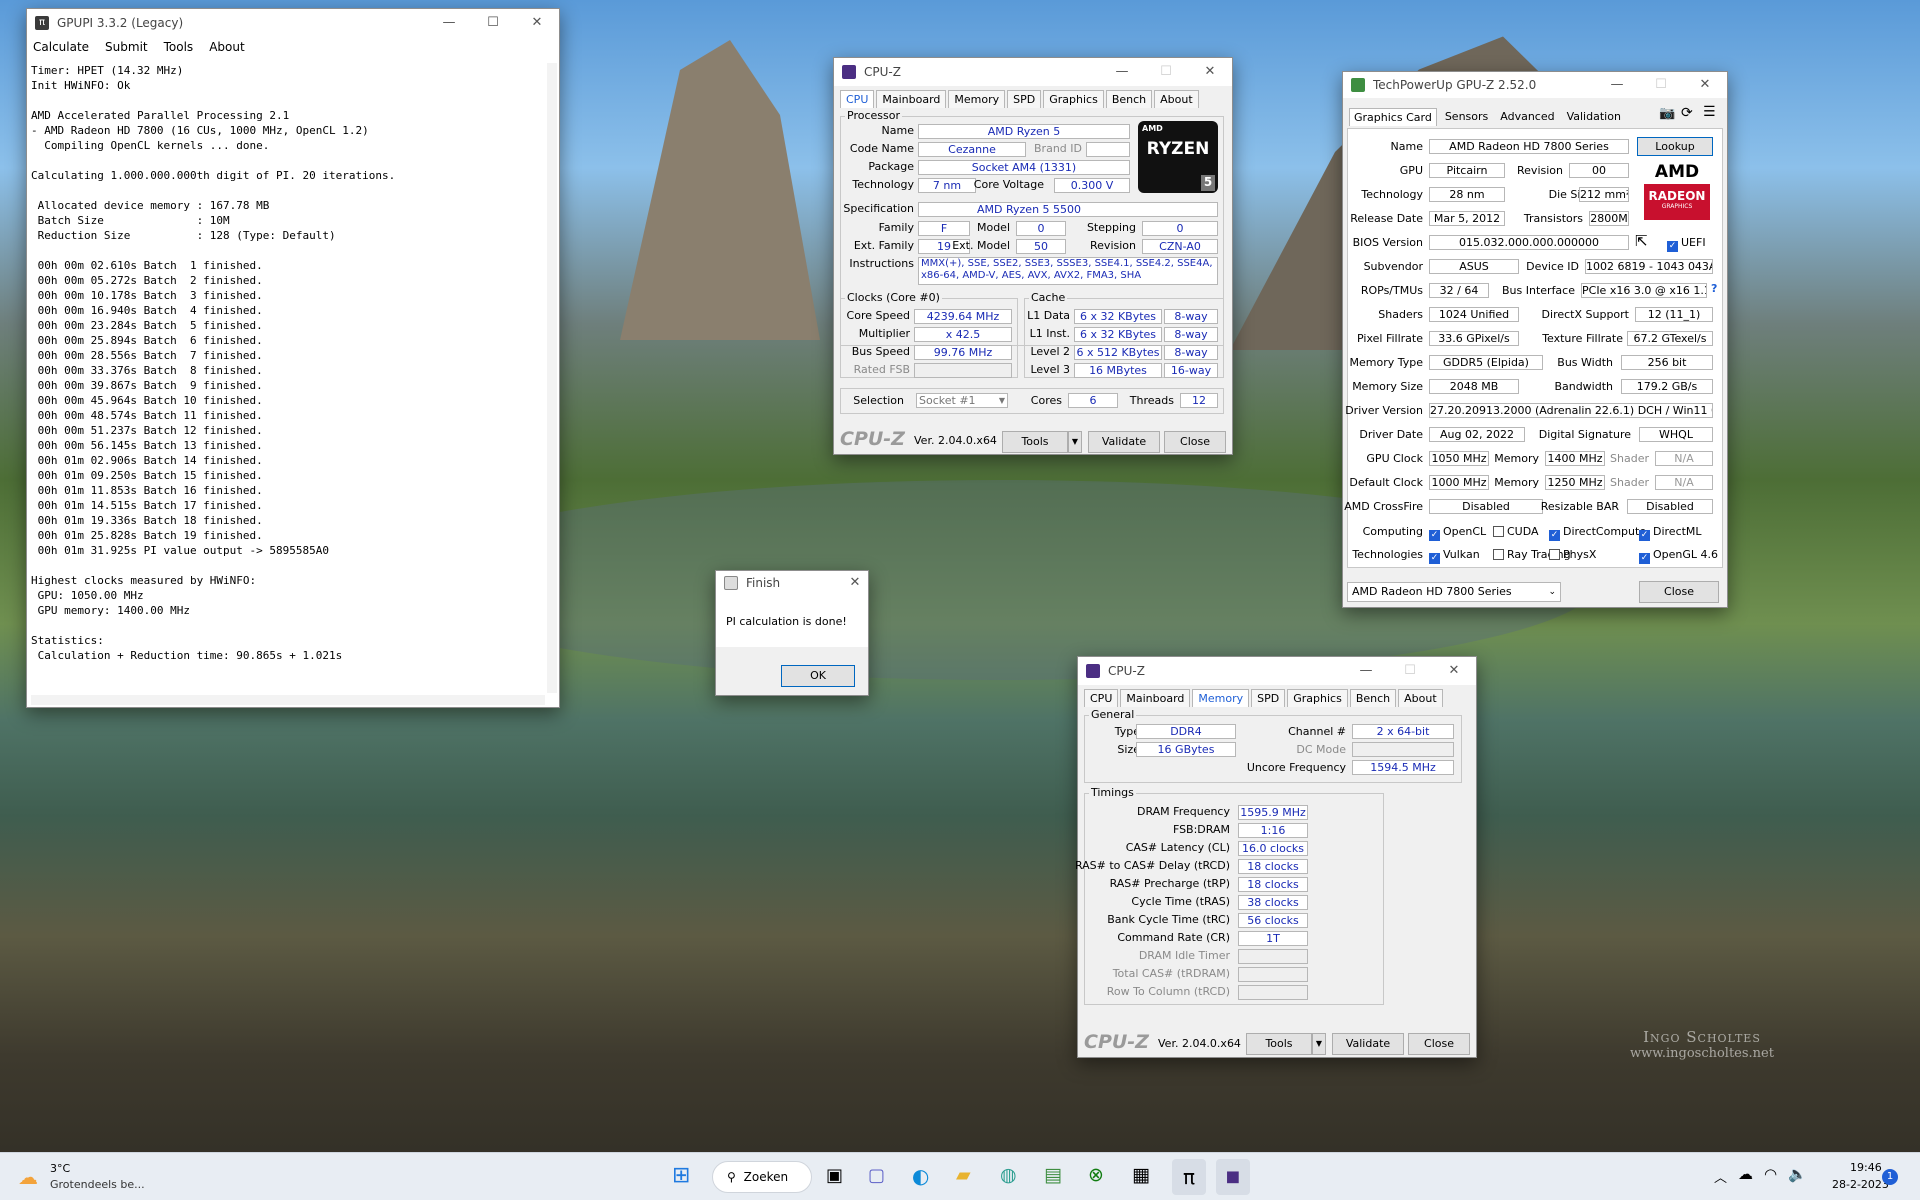  What do you see at coordinates (1092, 185) in the screenshot?
I see `voltage-value: 0.300 V` at bounding box center [1092, 185].